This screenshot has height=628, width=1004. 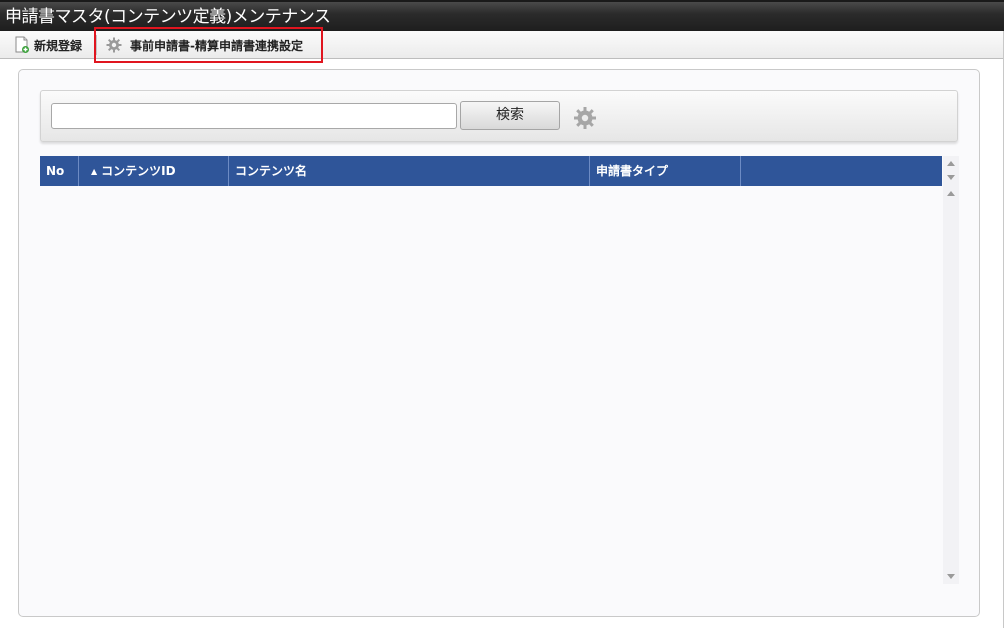 What do you see at coordinates (841, 171) in the screenshot?
I see `column-header-extra` at bounding box center [841, 171].